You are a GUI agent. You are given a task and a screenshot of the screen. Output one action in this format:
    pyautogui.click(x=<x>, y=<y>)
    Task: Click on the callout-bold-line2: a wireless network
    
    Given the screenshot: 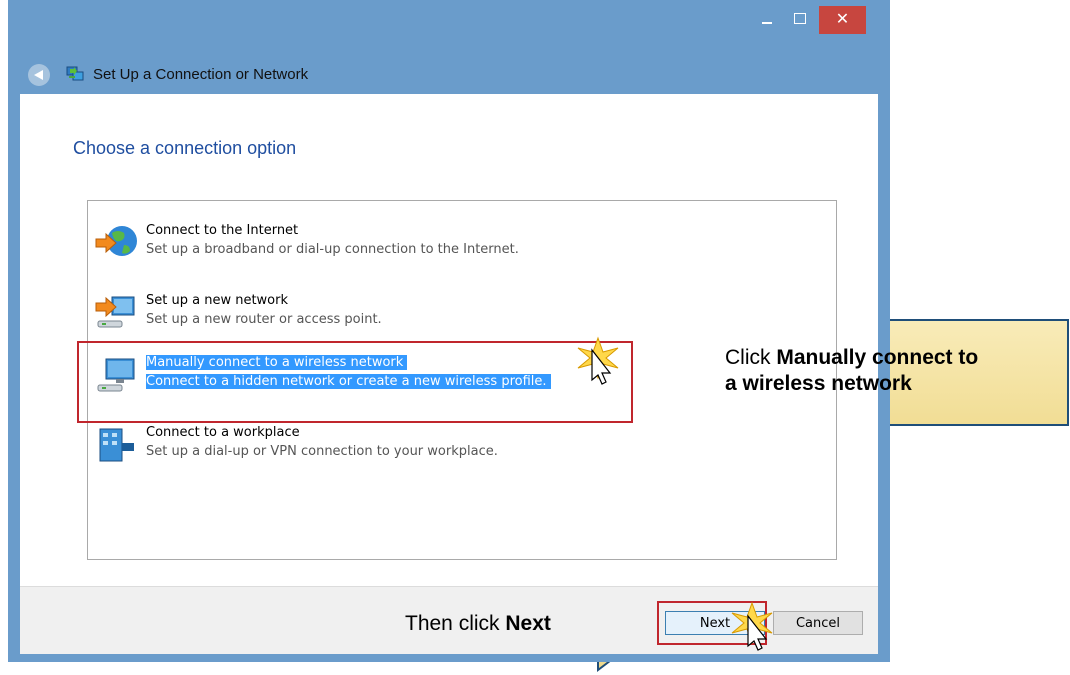 What is the action you would take?
    pyautogui.click(x=818, y=383)
    